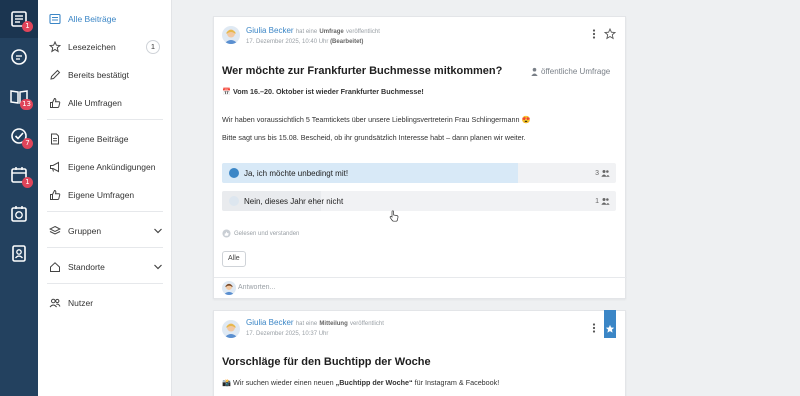 This screenshot has height=396, width=800. What do you see at coordinates (234, 259) in the screenshot?
I see `audience-chip: Alle` at bounding box center [234, 259].